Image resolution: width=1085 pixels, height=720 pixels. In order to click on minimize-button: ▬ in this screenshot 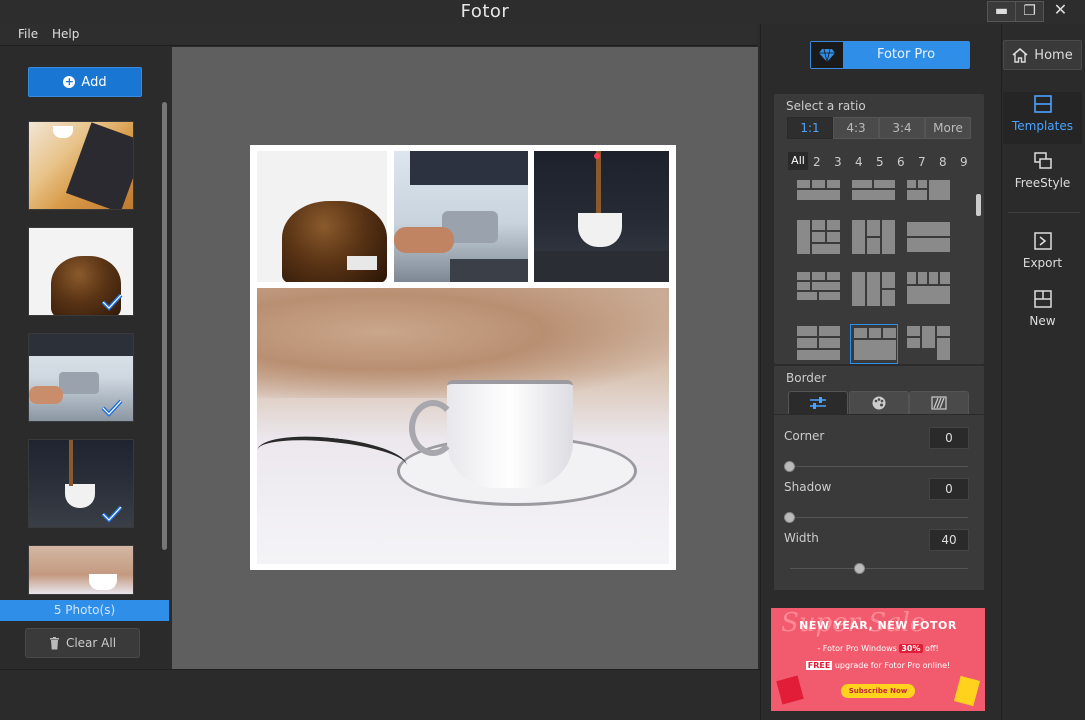, I will do `click(1001, 11)`.